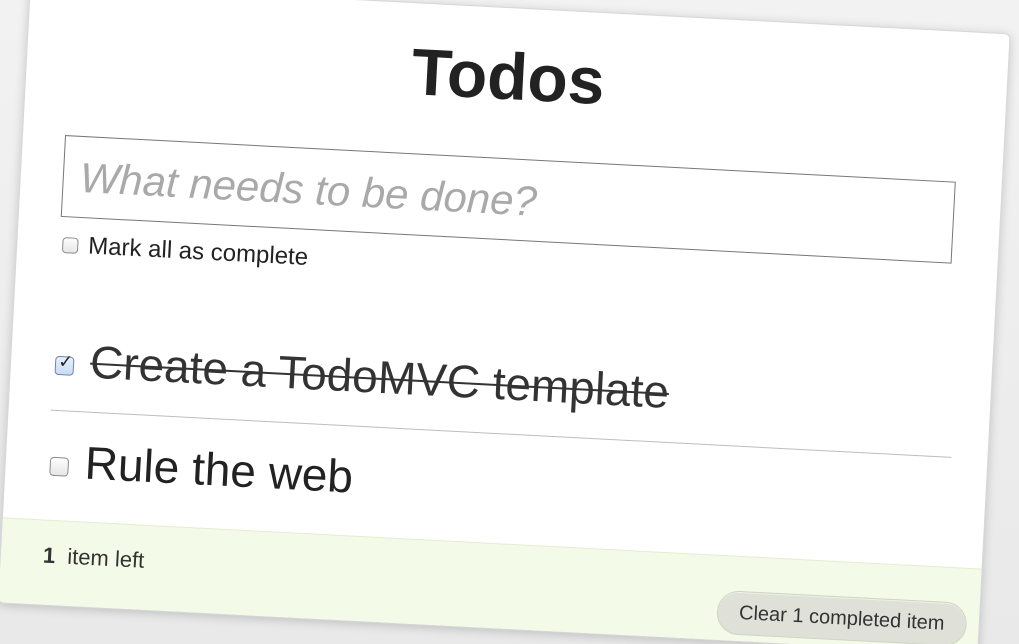 Image resolution: width=1019 pixels, height=644 pixels. Describe the element at coordinates (59, 466) in the screenshot. I see `todo-checkbox-unchecked` at that location.